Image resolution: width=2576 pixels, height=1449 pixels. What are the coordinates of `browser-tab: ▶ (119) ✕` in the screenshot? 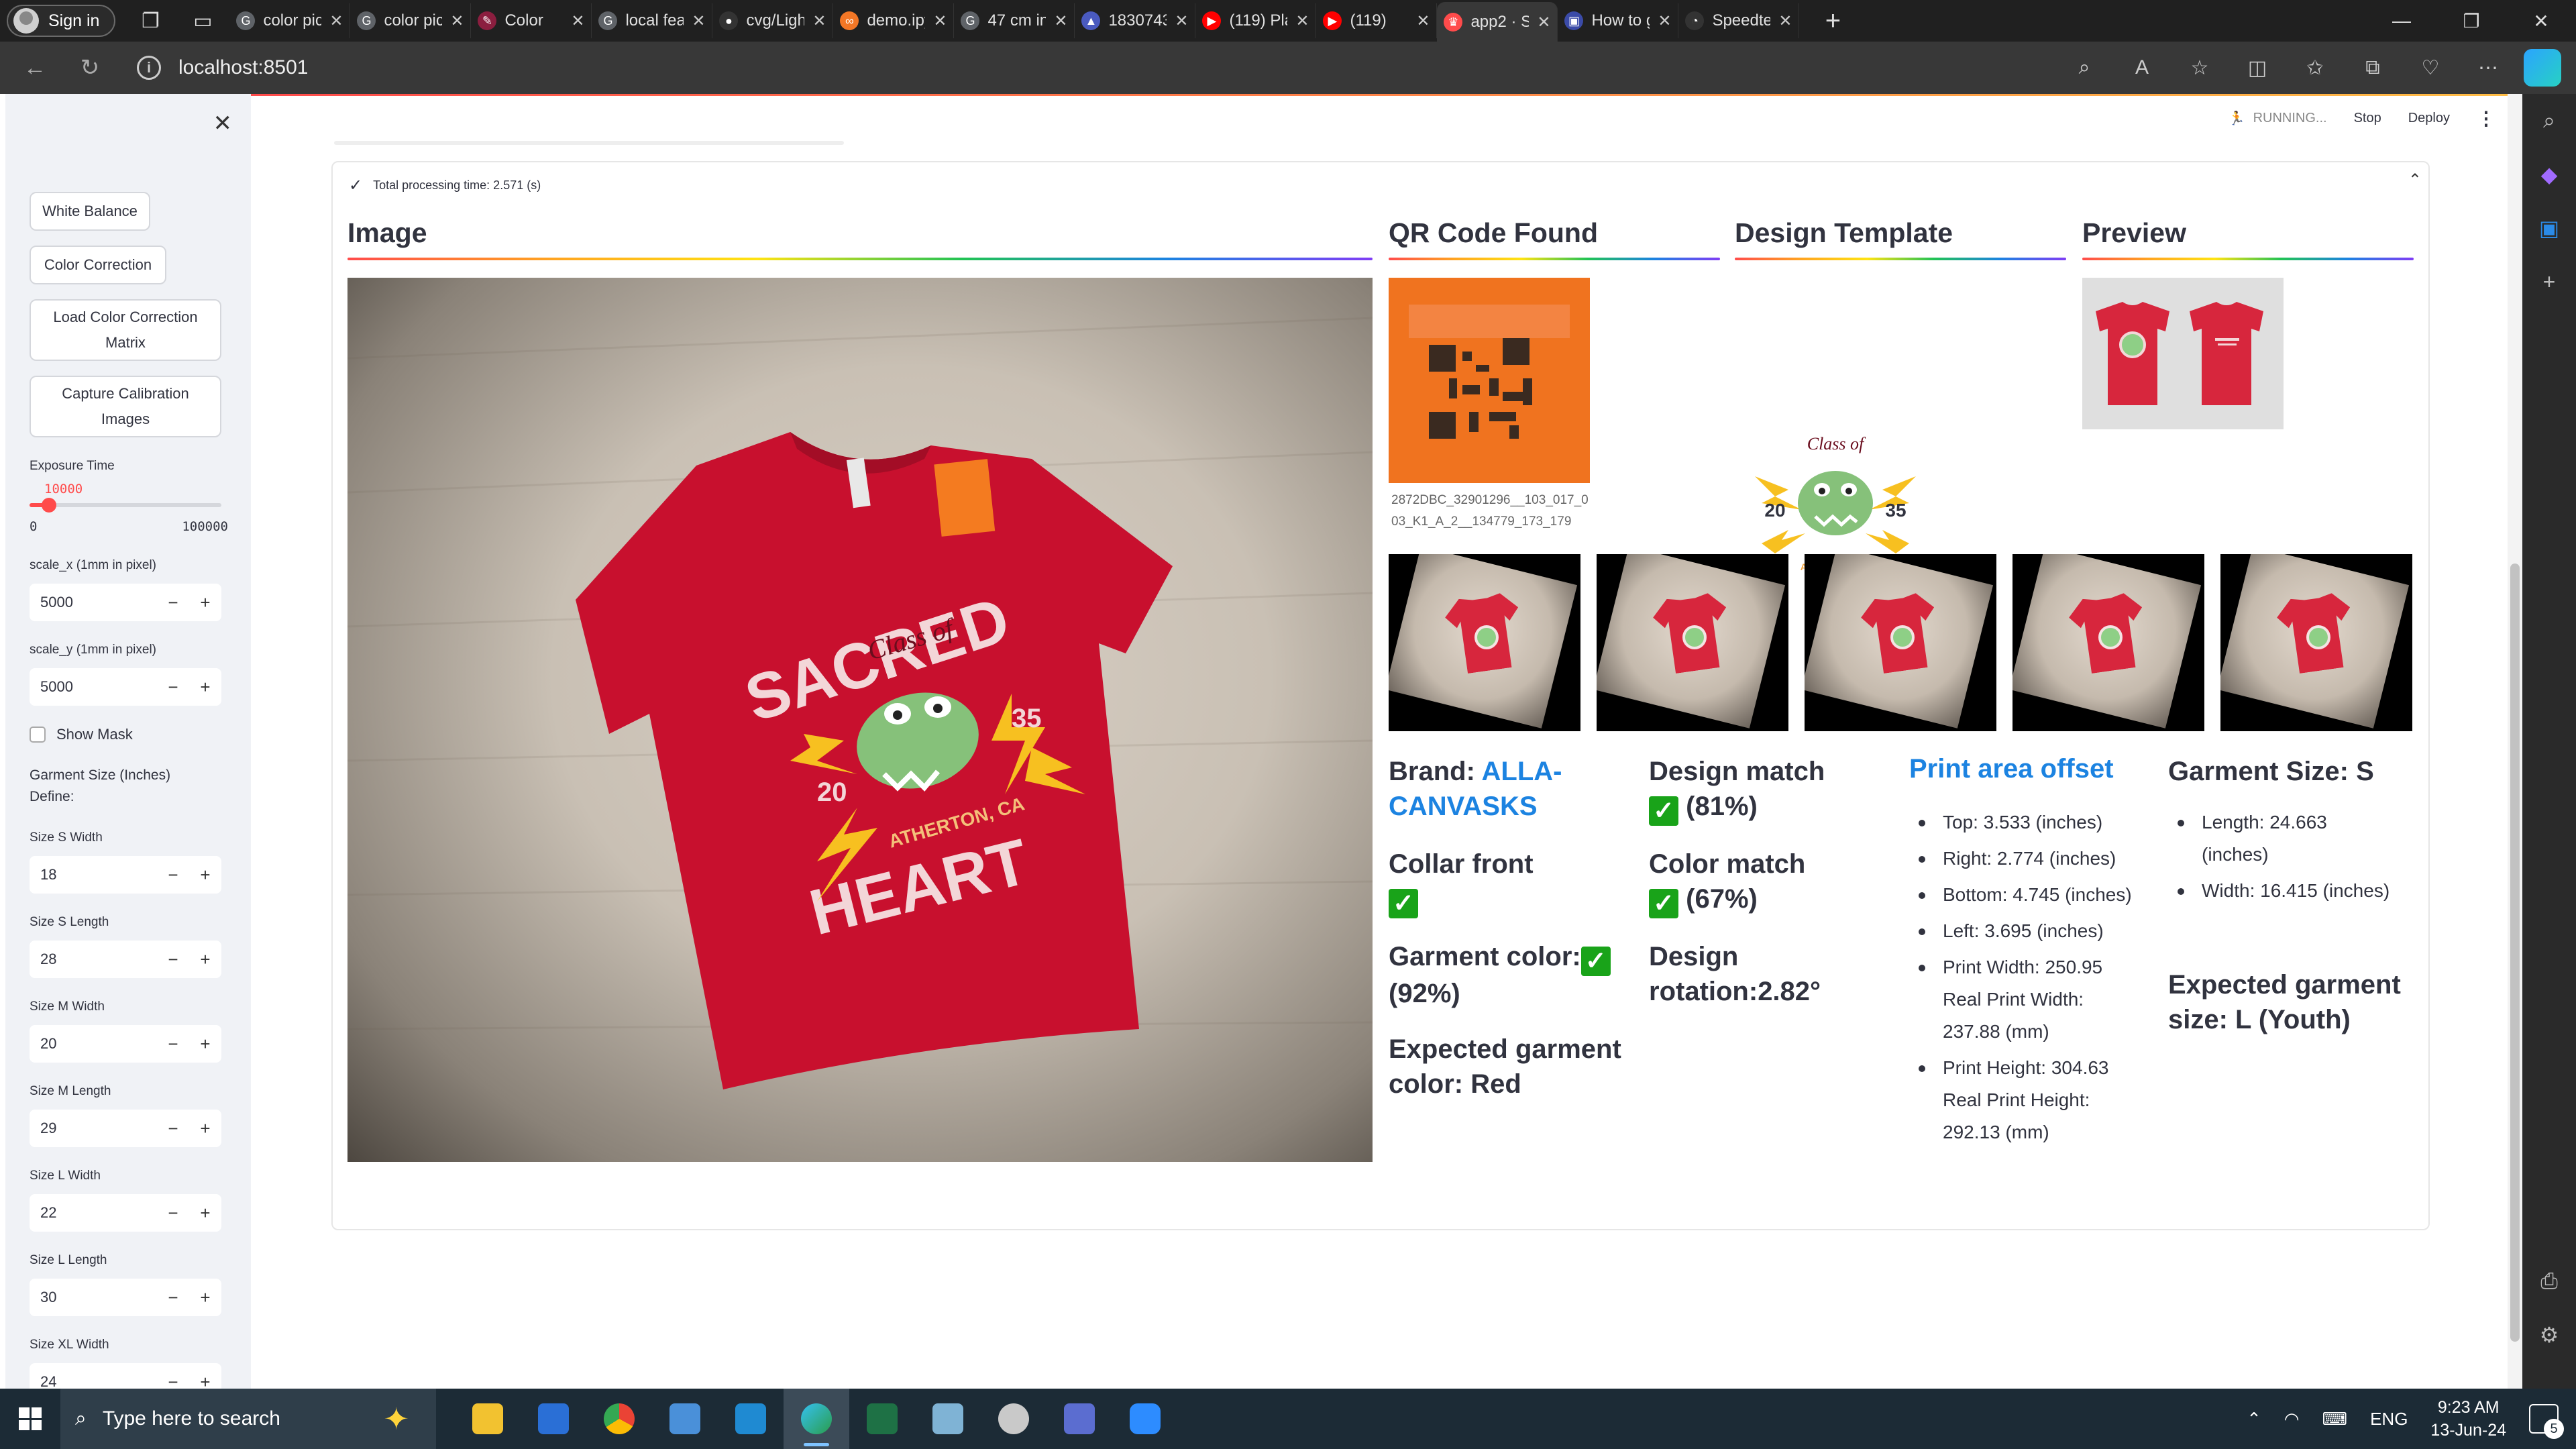 It's located at (1377, 20).